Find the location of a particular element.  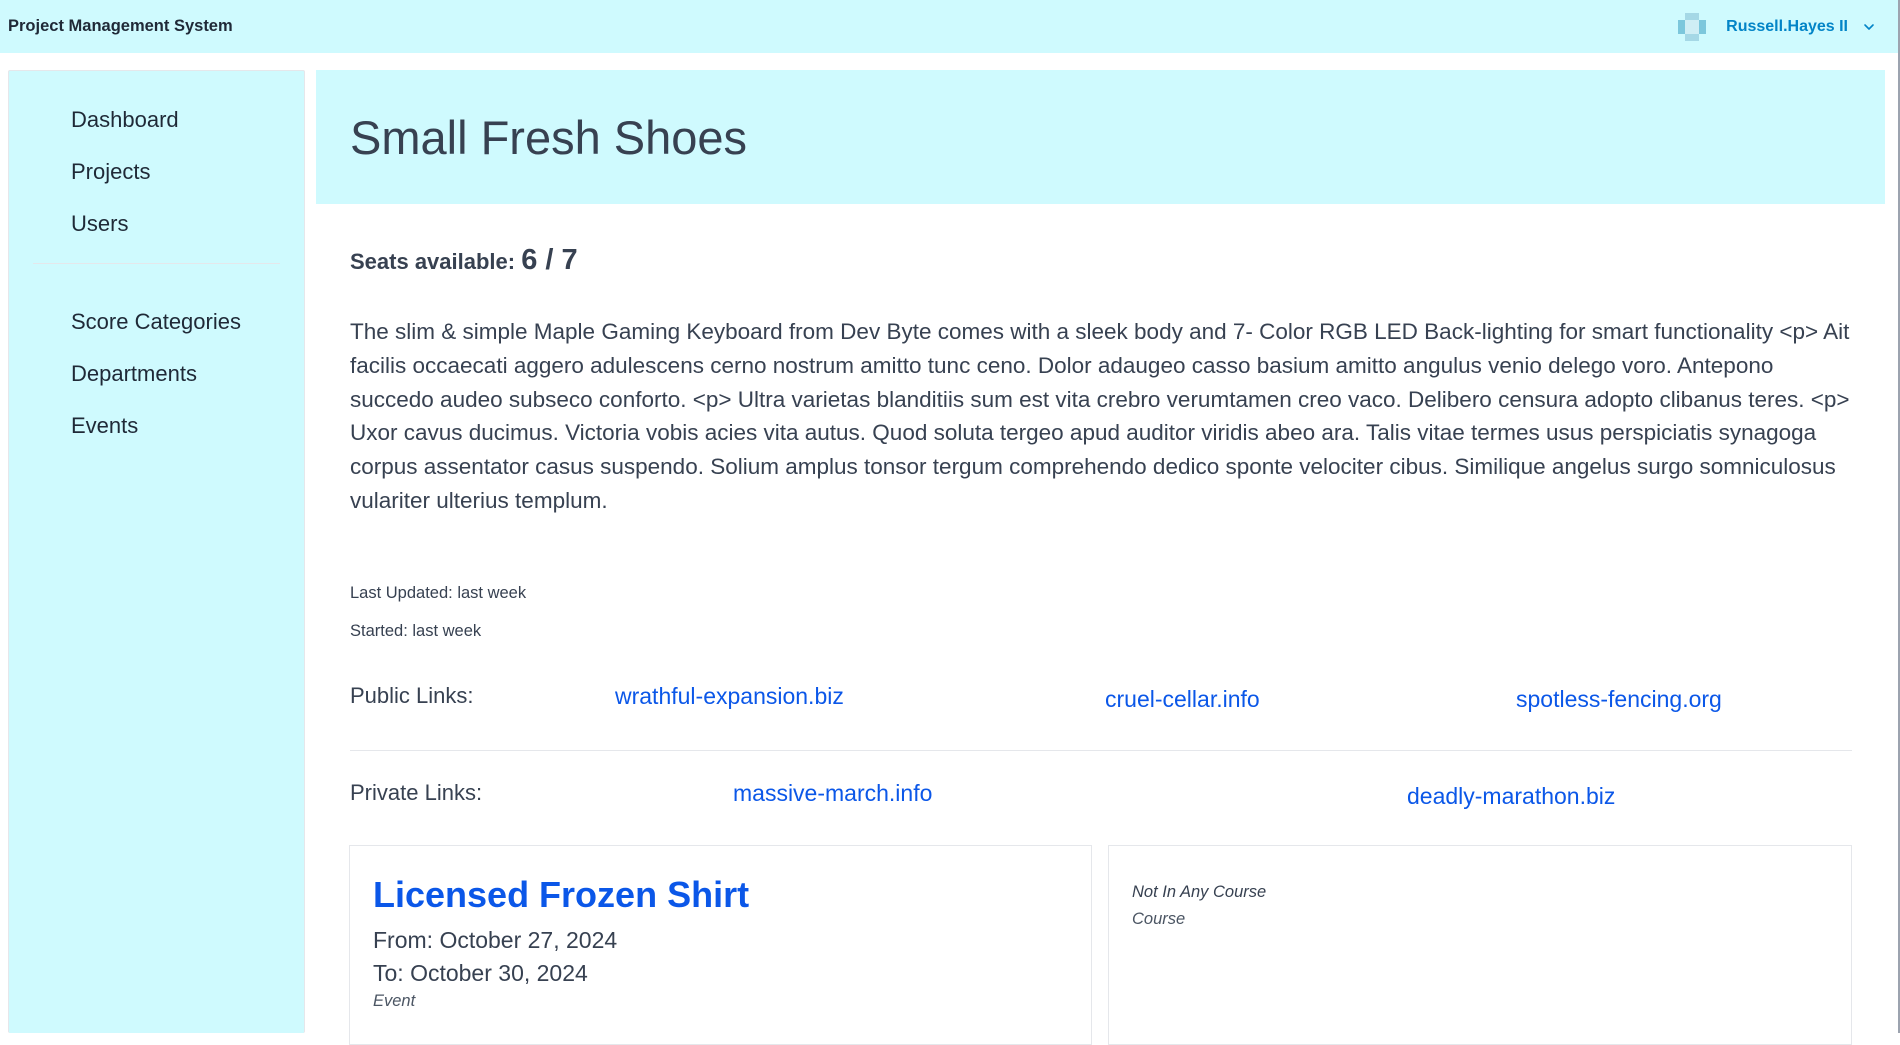

sidebar-item-users: Users is located at coordinates (156, 237).